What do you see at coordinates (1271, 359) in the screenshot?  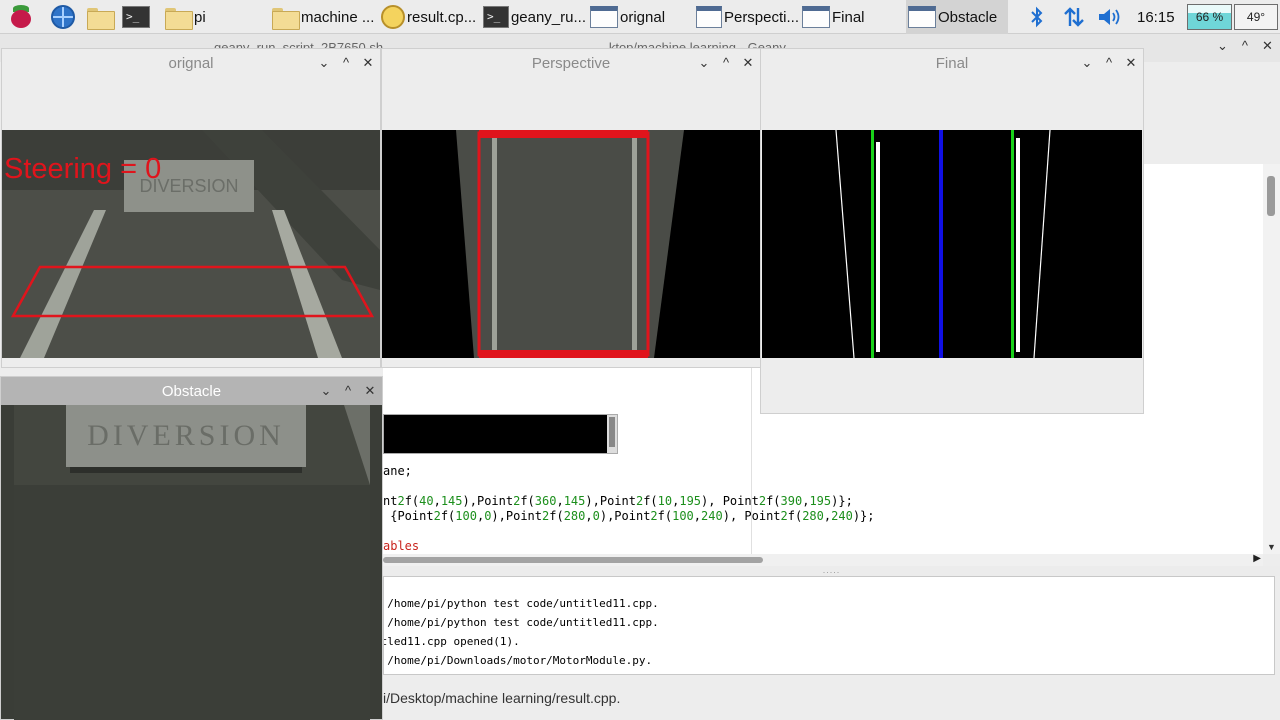 I see `editor-vertical-scrollbar: ▼` at bounding box center [1271, 359].